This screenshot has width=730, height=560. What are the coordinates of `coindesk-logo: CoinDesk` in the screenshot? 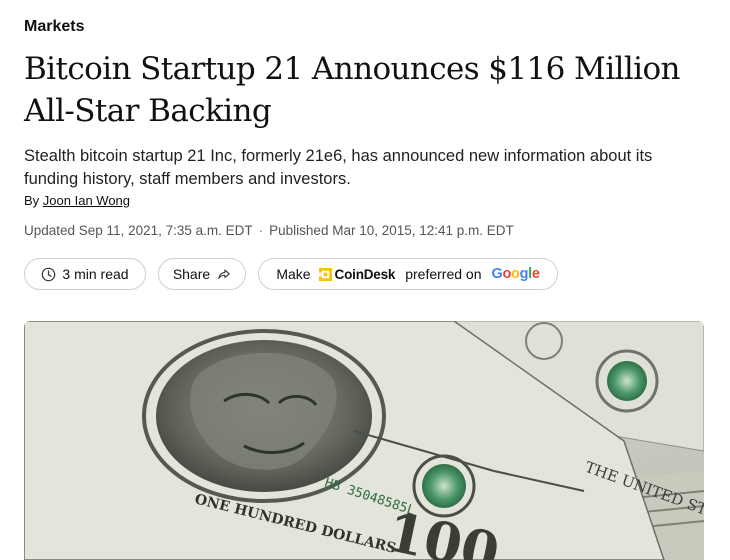 It's located at (357, 274).